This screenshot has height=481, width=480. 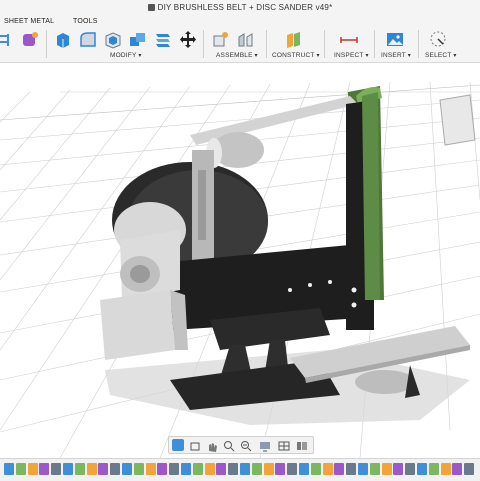 I want to click on grid-settings-icon, so click(x=284, y=445).